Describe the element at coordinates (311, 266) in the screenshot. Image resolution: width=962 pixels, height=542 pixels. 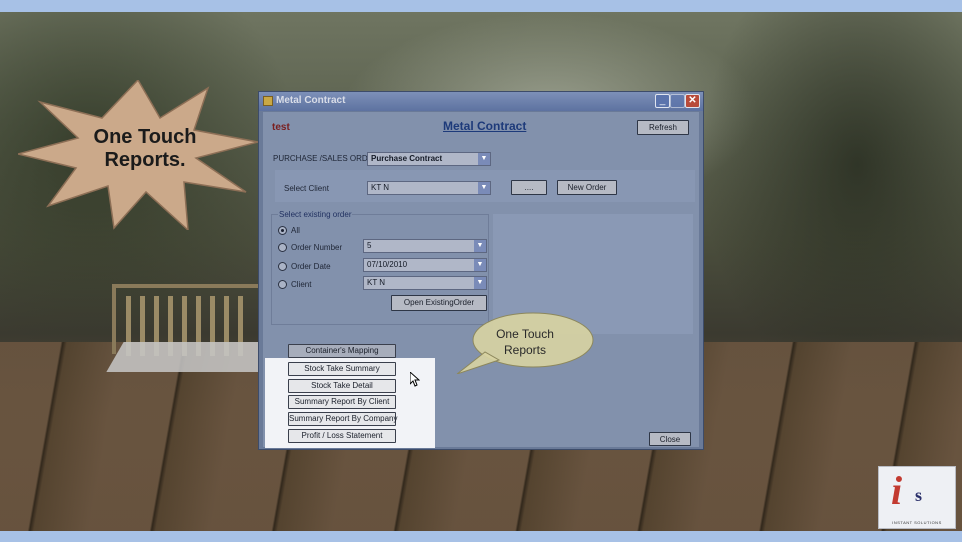
I see `radio-order-date-label: Order Date` at that location.